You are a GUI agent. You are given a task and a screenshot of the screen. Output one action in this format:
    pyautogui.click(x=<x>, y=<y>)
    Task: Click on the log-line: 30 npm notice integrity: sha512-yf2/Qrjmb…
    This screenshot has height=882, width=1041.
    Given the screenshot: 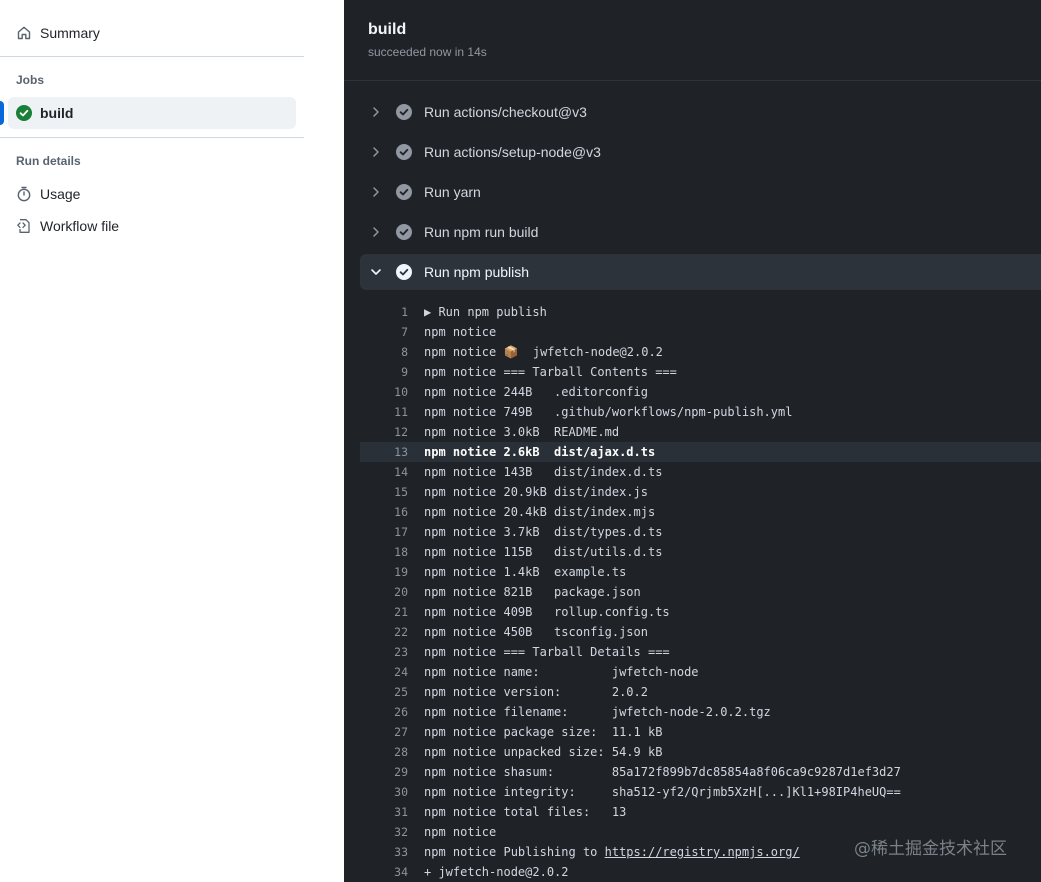 What is the action you would take?
    pyautogui.click(x=700, y=792)
    